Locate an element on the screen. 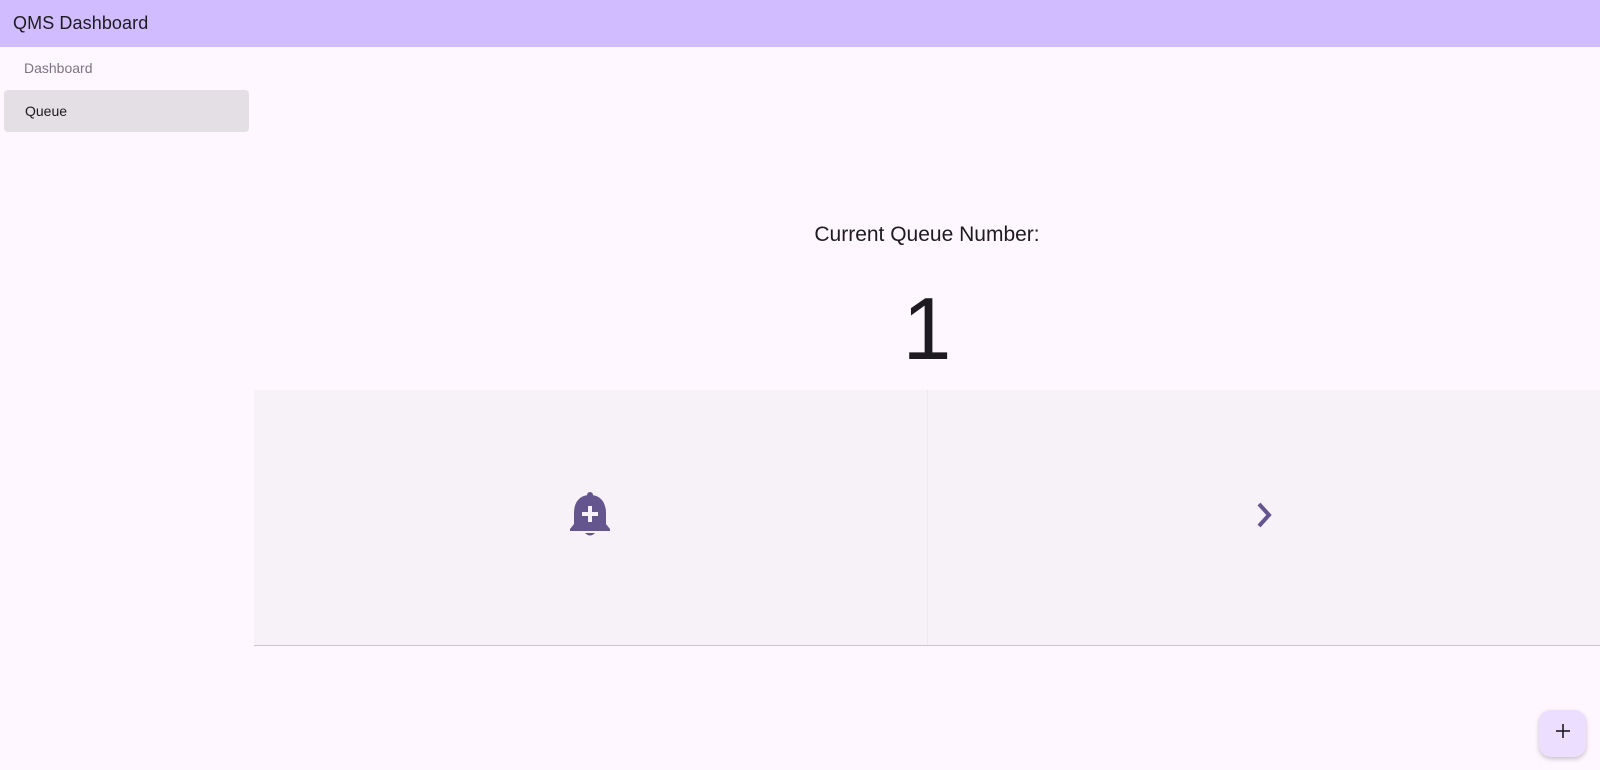 The width and height of the screenshot is (1600, 770). add-fab-button is located at coordinates (1562, 733).